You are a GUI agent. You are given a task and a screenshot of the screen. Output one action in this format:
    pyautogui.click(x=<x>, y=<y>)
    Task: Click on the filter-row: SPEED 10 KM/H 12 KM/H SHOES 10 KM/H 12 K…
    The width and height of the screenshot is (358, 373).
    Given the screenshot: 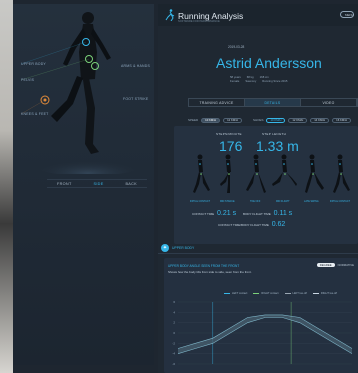 What is the action you would take?
    pyautogui.click(x=273, y=120)
    